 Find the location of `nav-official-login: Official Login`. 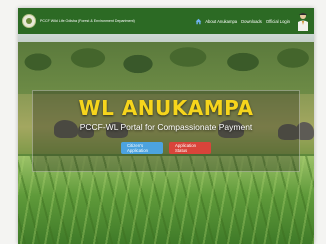

nav-official-login: Official Login is located at coordinates (278, 21).